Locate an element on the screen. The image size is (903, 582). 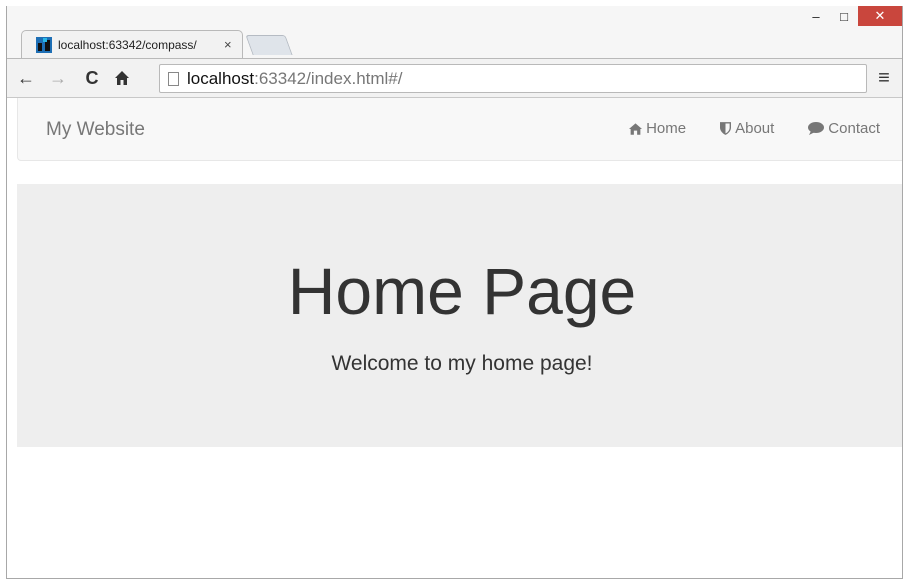
forward-arrow-icon: → is located at coordinates (58, 77).